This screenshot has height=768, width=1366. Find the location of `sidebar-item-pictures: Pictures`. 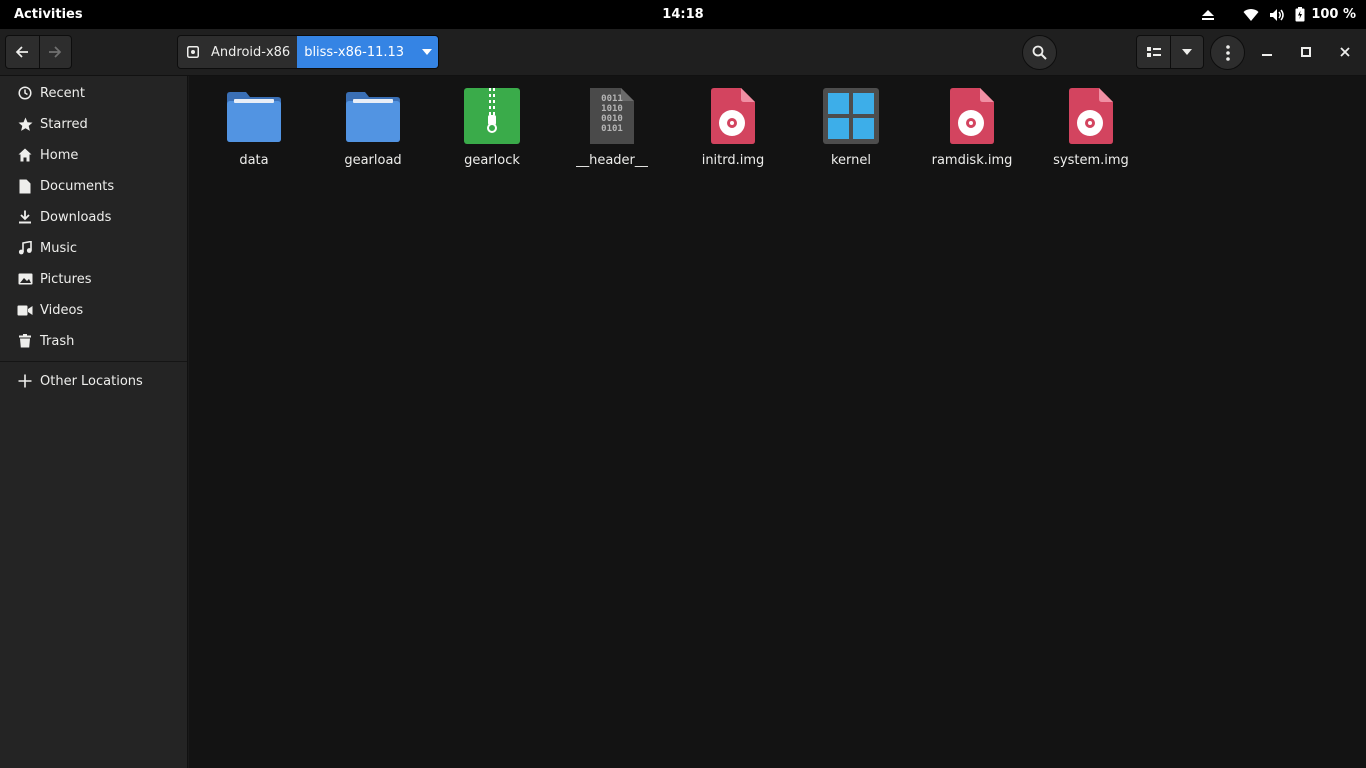

sidebar-item-pictures: Pictures is located at coordinates (93, 279).